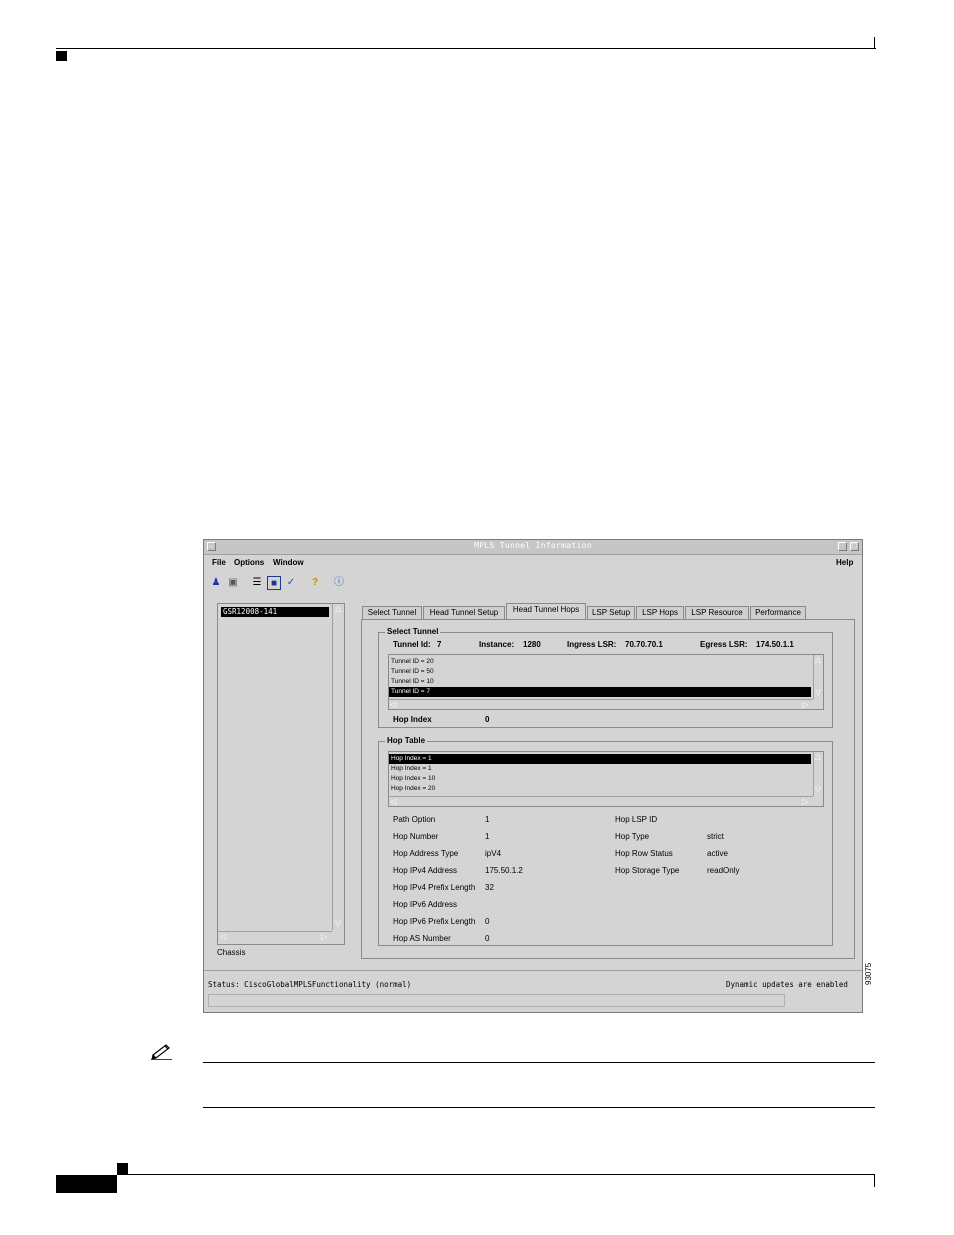 This screenshot has width=954, height=1235. Describe the element at coordinates (274, 583) in the screenshot. I see `monitor-icon: ■` at that location.